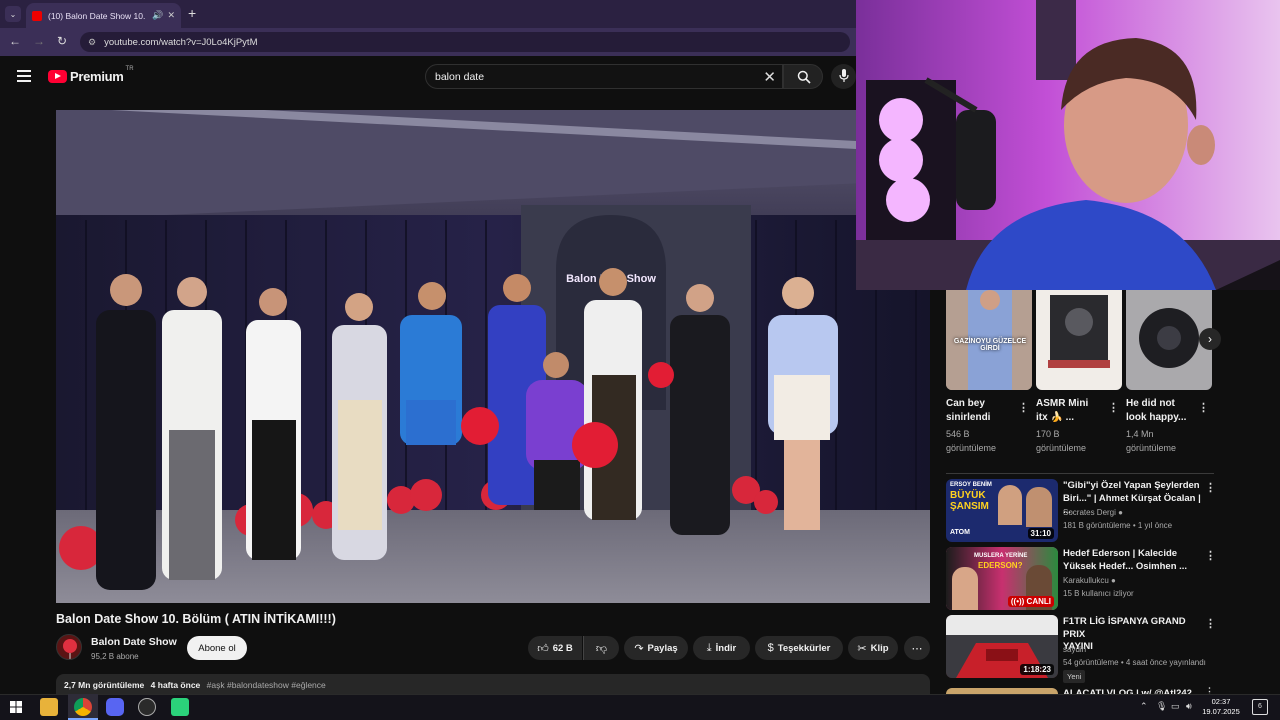  I want to click on like-button: 👍︎ 62 B, so click(555, 648).